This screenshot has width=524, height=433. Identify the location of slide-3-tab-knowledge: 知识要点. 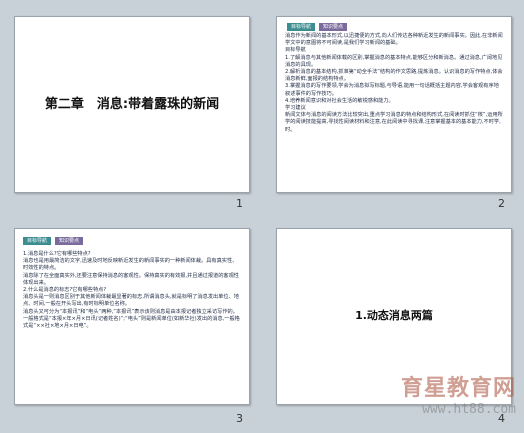
(69, 241).